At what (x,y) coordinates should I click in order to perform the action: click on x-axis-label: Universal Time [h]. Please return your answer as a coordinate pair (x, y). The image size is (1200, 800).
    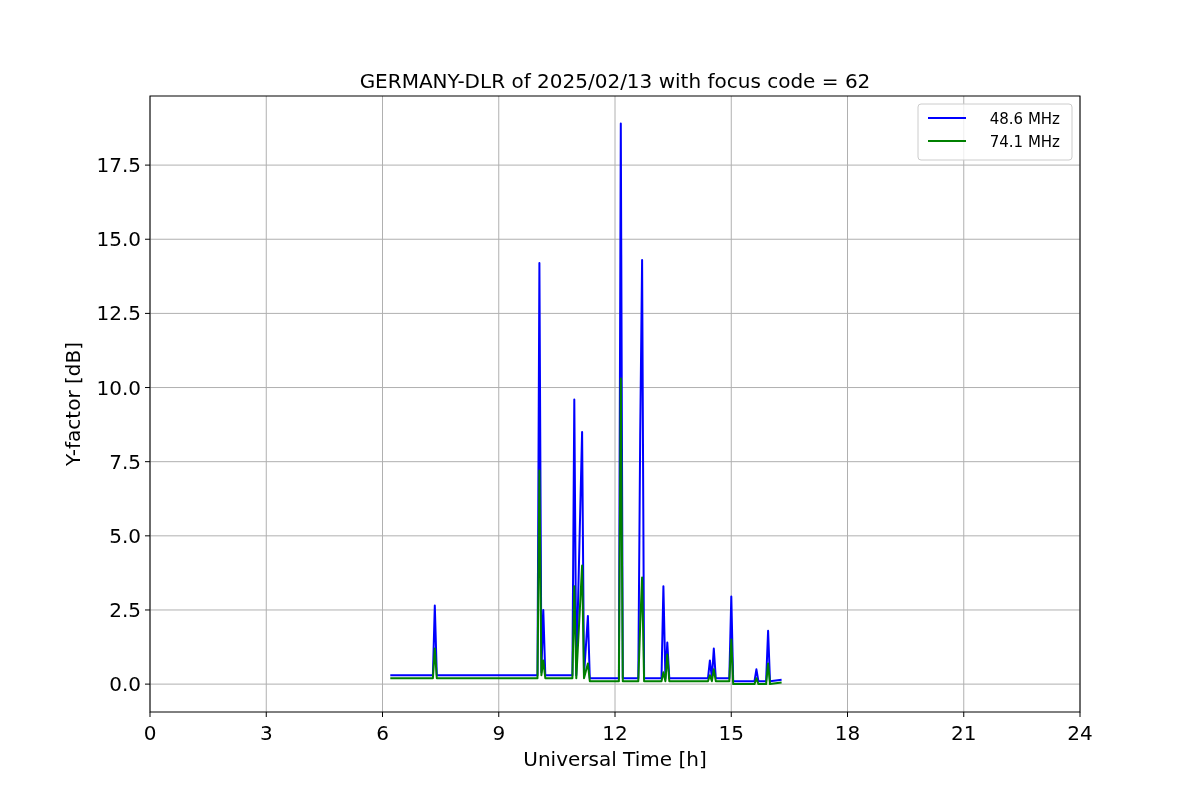
    Looking at the image, I should click on (615, 759).